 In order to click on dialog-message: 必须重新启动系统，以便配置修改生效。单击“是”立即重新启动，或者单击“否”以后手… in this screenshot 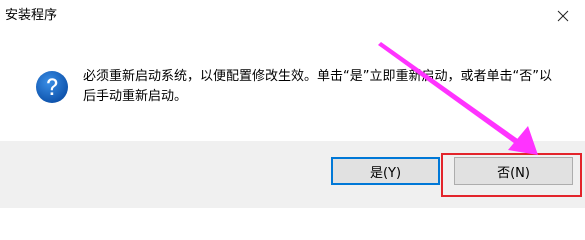, I will do `click(317, 86)`.